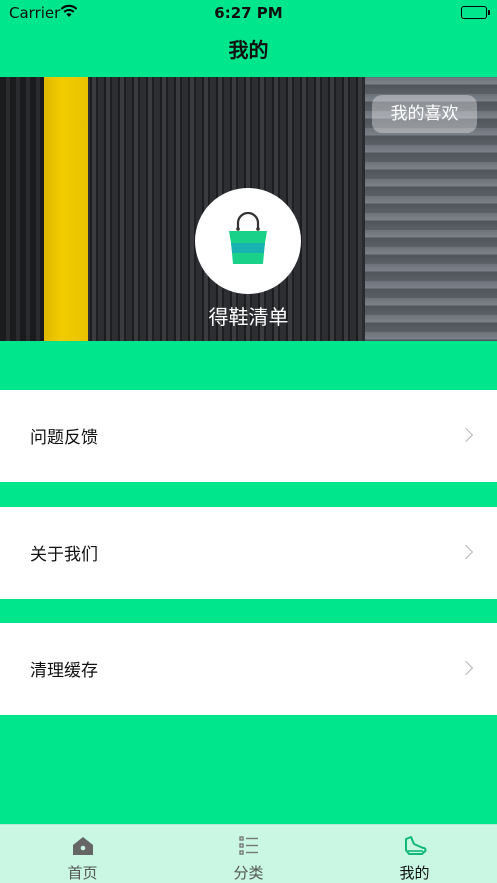 Image resolution: width=497 pixels, height=883 pixels. What do you see at coordinates (248, 436) in the screenshot?
I see `menu-item-feedback: 问题反馈` at bounding box center [248, 436].